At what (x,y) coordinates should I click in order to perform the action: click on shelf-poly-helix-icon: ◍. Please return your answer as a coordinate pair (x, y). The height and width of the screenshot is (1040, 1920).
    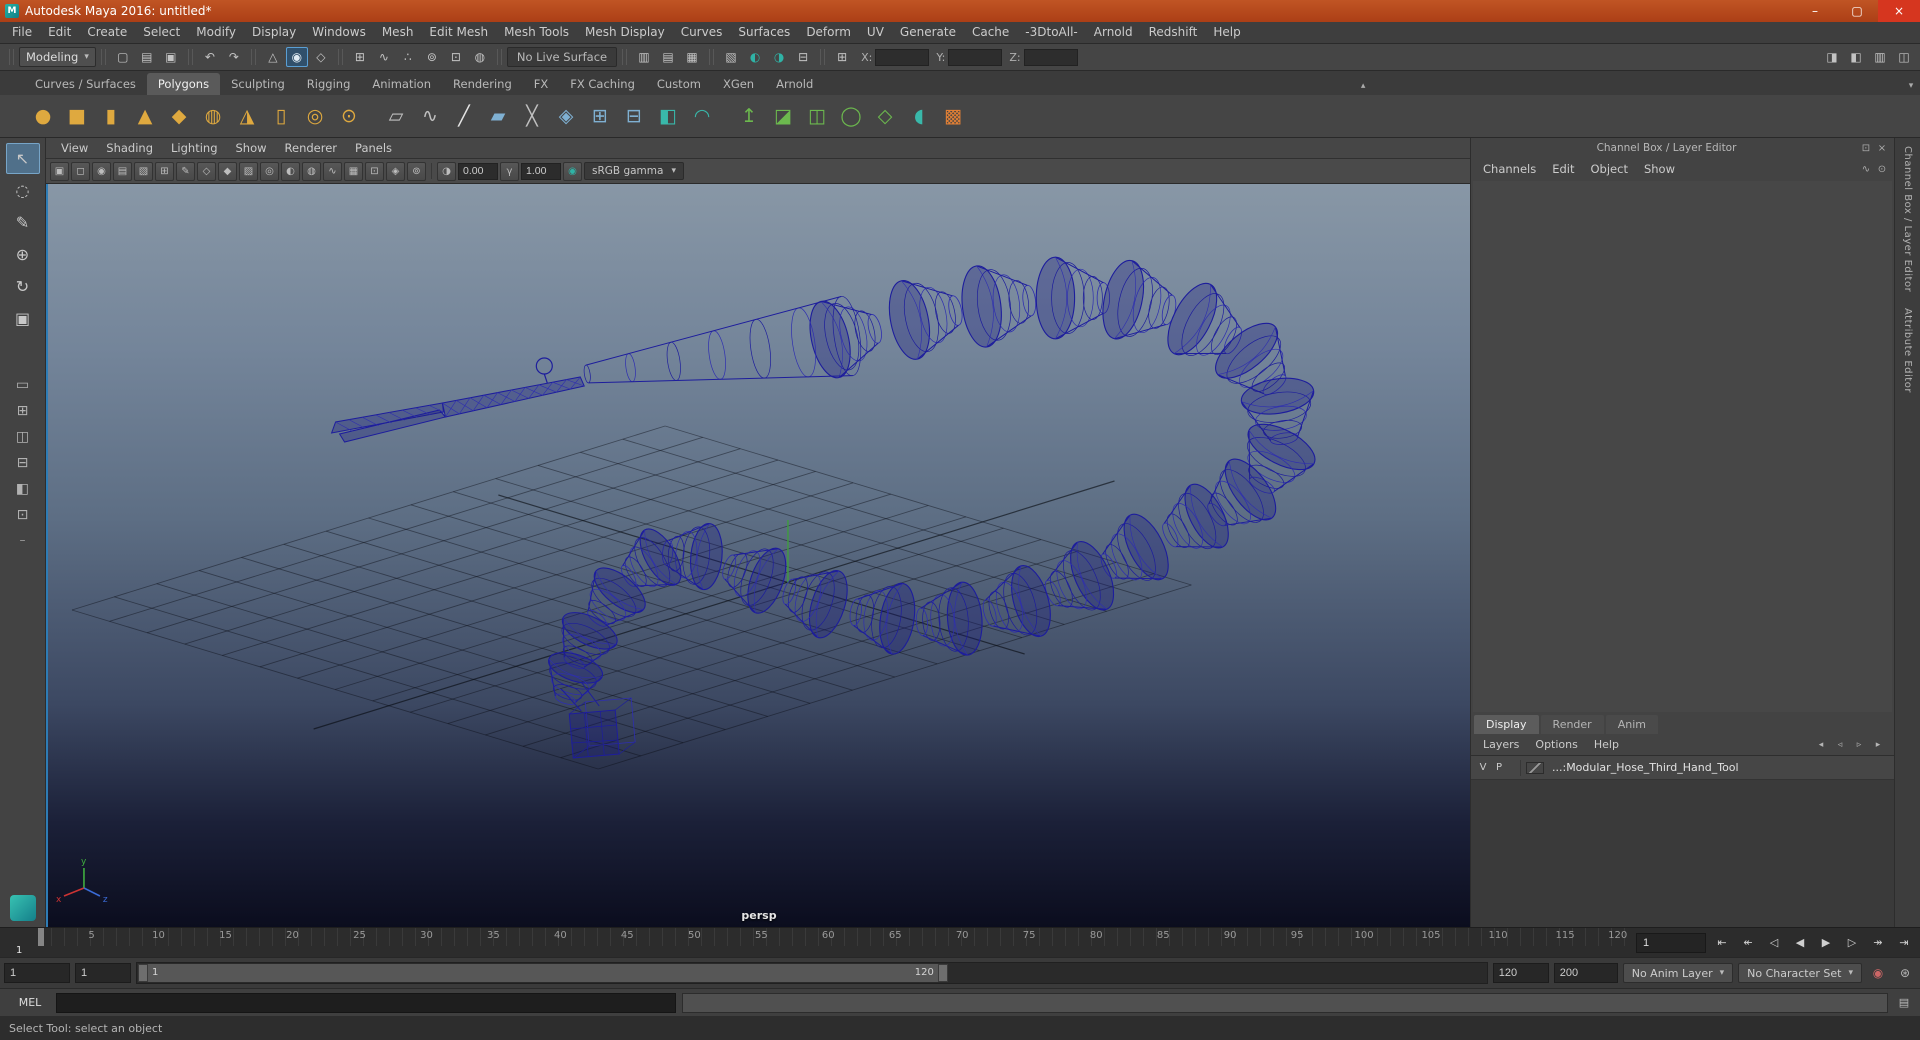
    Looking at the image, I should click on (213, 116).